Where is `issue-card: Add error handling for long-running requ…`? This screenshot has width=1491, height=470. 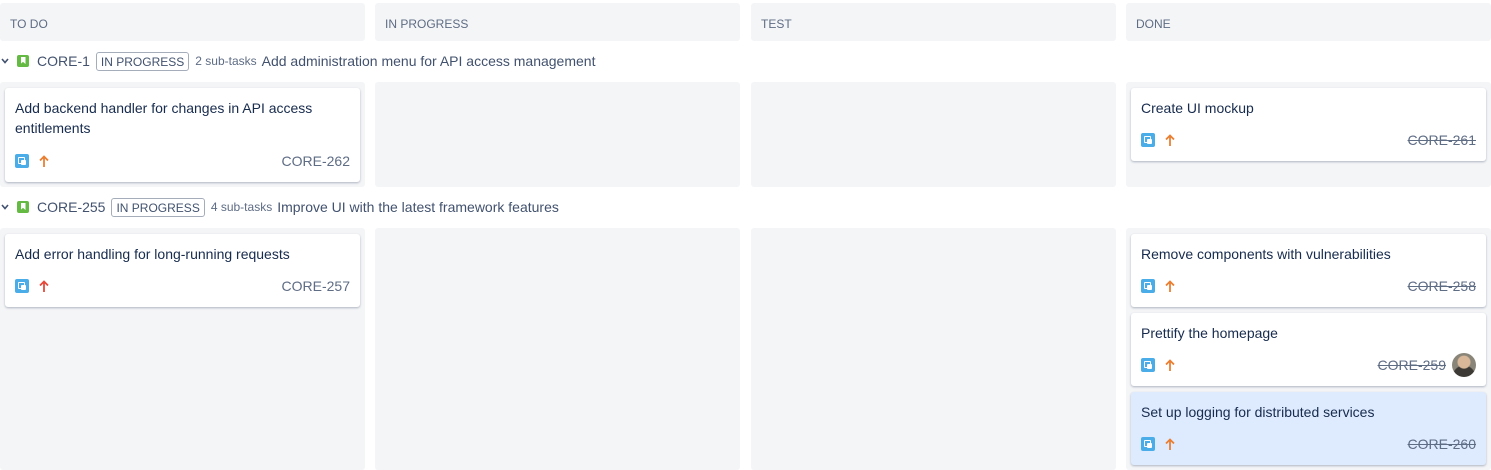 issue-card: Add error handling for long-running requ… is located at coordinates (182, 270).